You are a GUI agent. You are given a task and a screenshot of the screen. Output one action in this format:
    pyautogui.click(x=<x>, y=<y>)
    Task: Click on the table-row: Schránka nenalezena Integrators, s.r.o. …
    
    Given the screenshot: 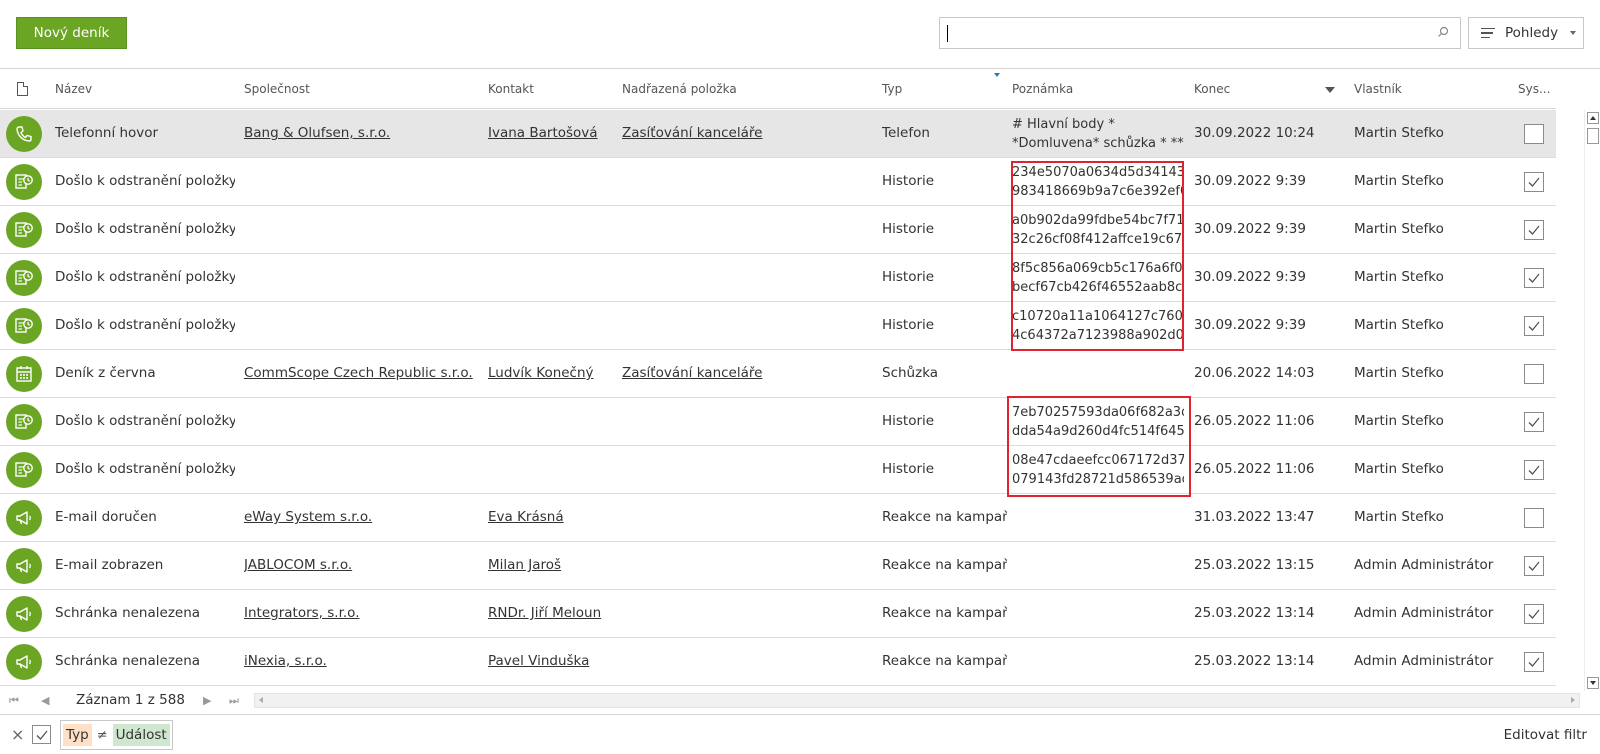 What is the action you would take?
    pyautogui.click(x=778, y=614)
    